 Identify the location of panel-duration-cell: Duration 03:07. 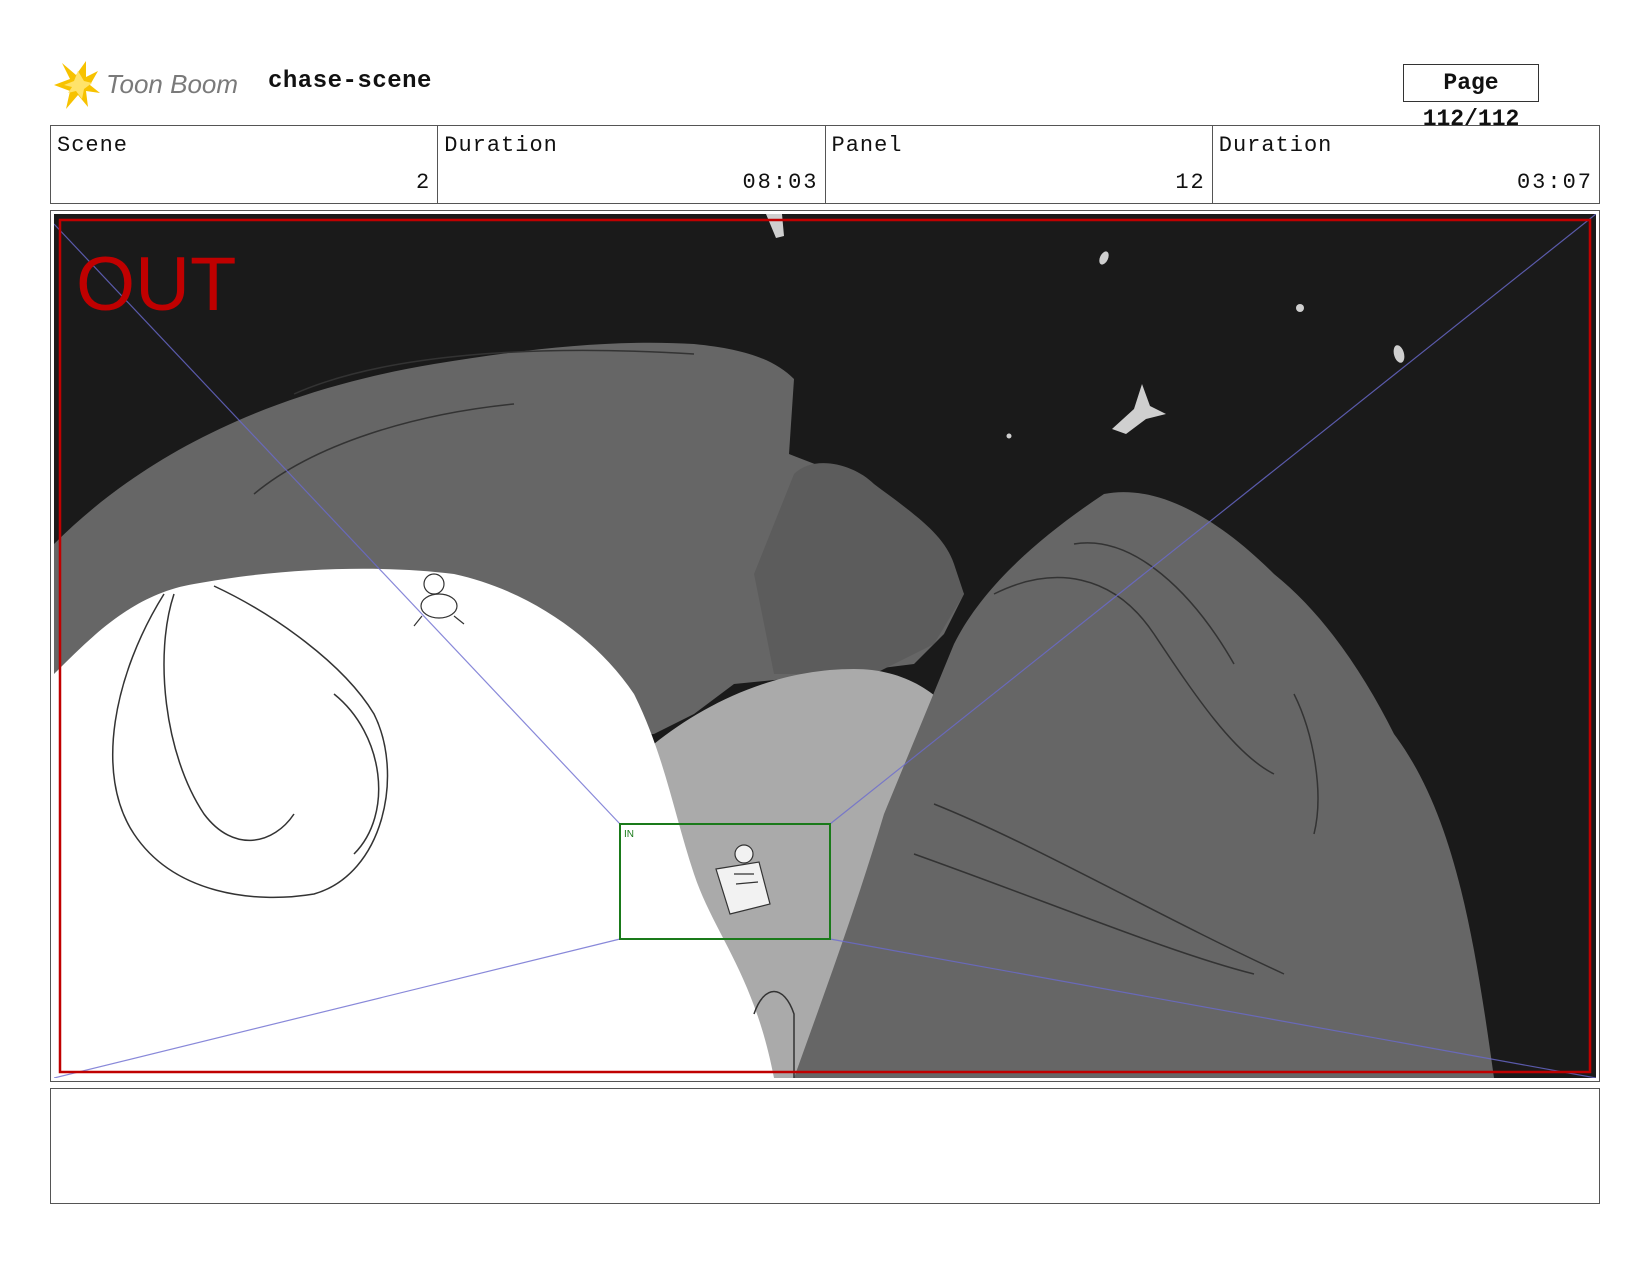
(1406, 164).